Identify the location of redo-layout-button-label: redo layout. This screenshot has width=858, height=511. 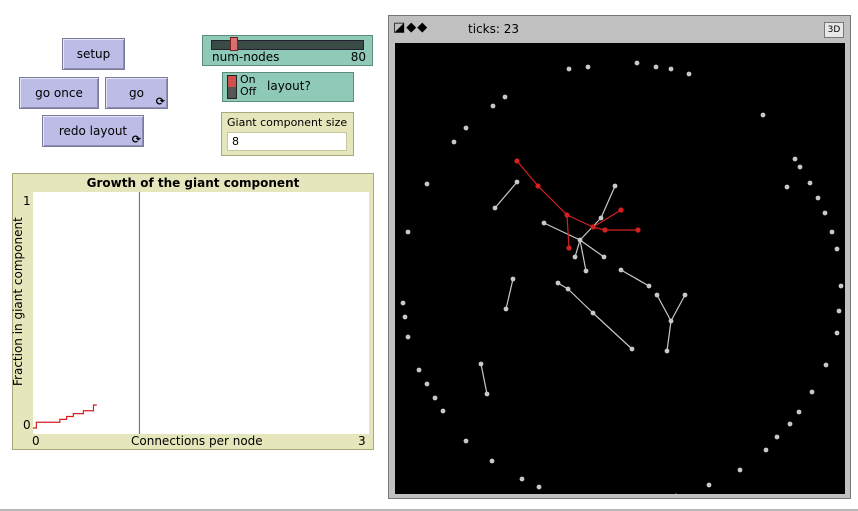
(93, 131).